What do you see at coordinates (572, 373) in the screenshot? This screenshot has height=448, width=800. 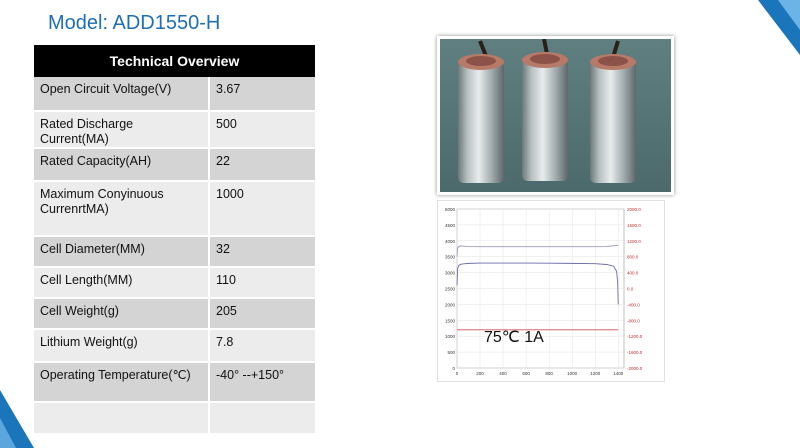 I see `x-tick-label: 1000` at bounding box center [572, 373].